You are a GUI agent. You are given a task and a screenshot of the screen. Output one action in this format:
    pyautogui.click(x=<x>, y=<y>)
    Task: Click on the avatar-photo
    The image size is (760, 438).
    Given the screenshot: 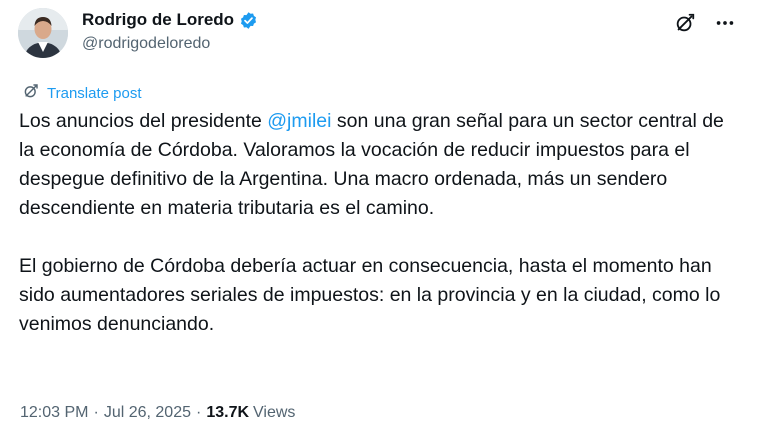 What is the action you would take?
    pyautogui.click(x=43, y=33)
    